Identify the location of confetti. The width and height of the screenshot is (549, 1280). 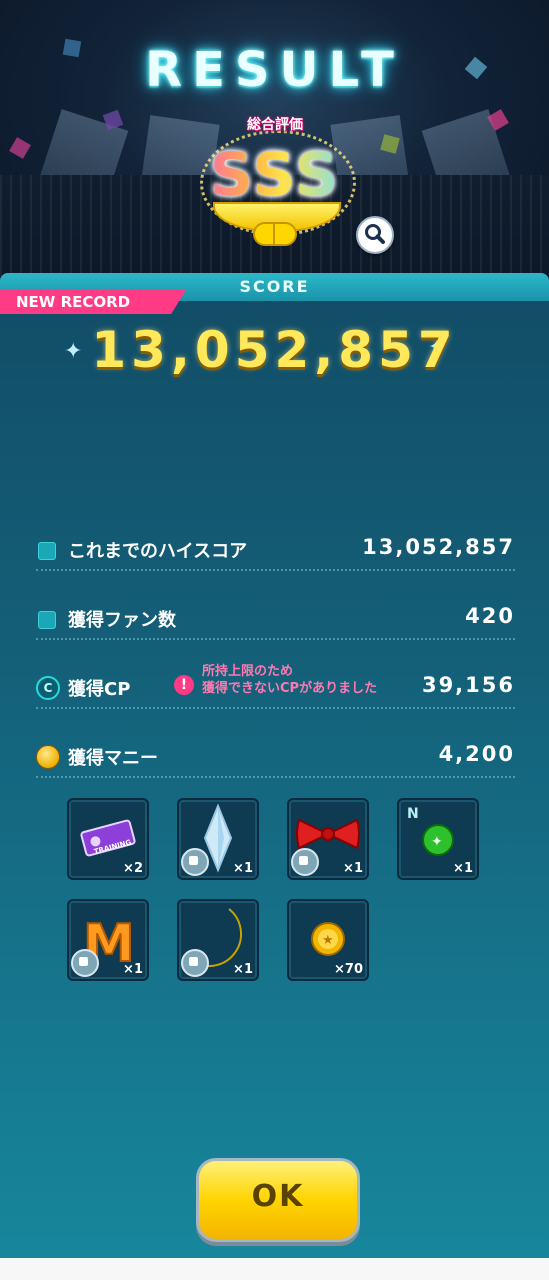
(20, 148).